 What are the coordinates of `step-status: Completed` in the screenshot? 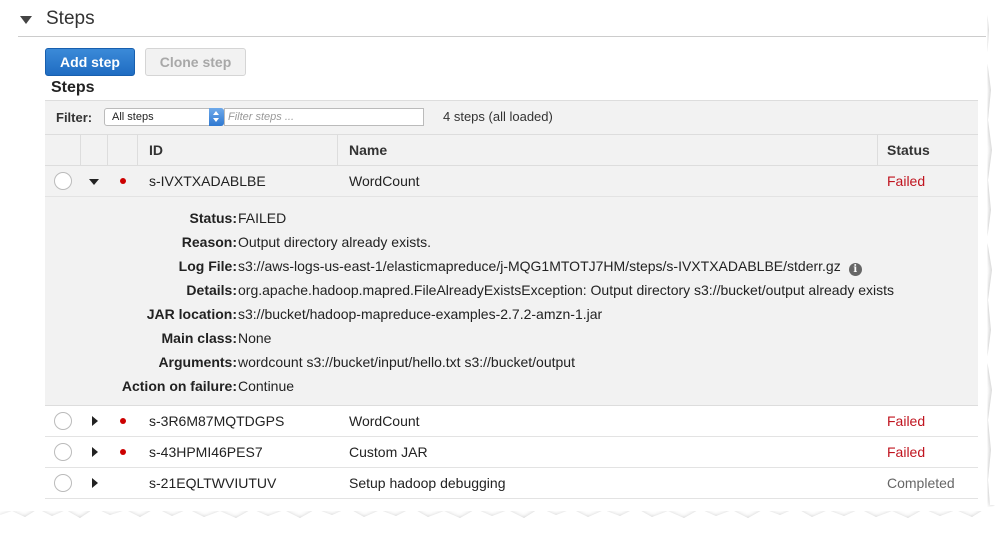 It's located at (921, 483).